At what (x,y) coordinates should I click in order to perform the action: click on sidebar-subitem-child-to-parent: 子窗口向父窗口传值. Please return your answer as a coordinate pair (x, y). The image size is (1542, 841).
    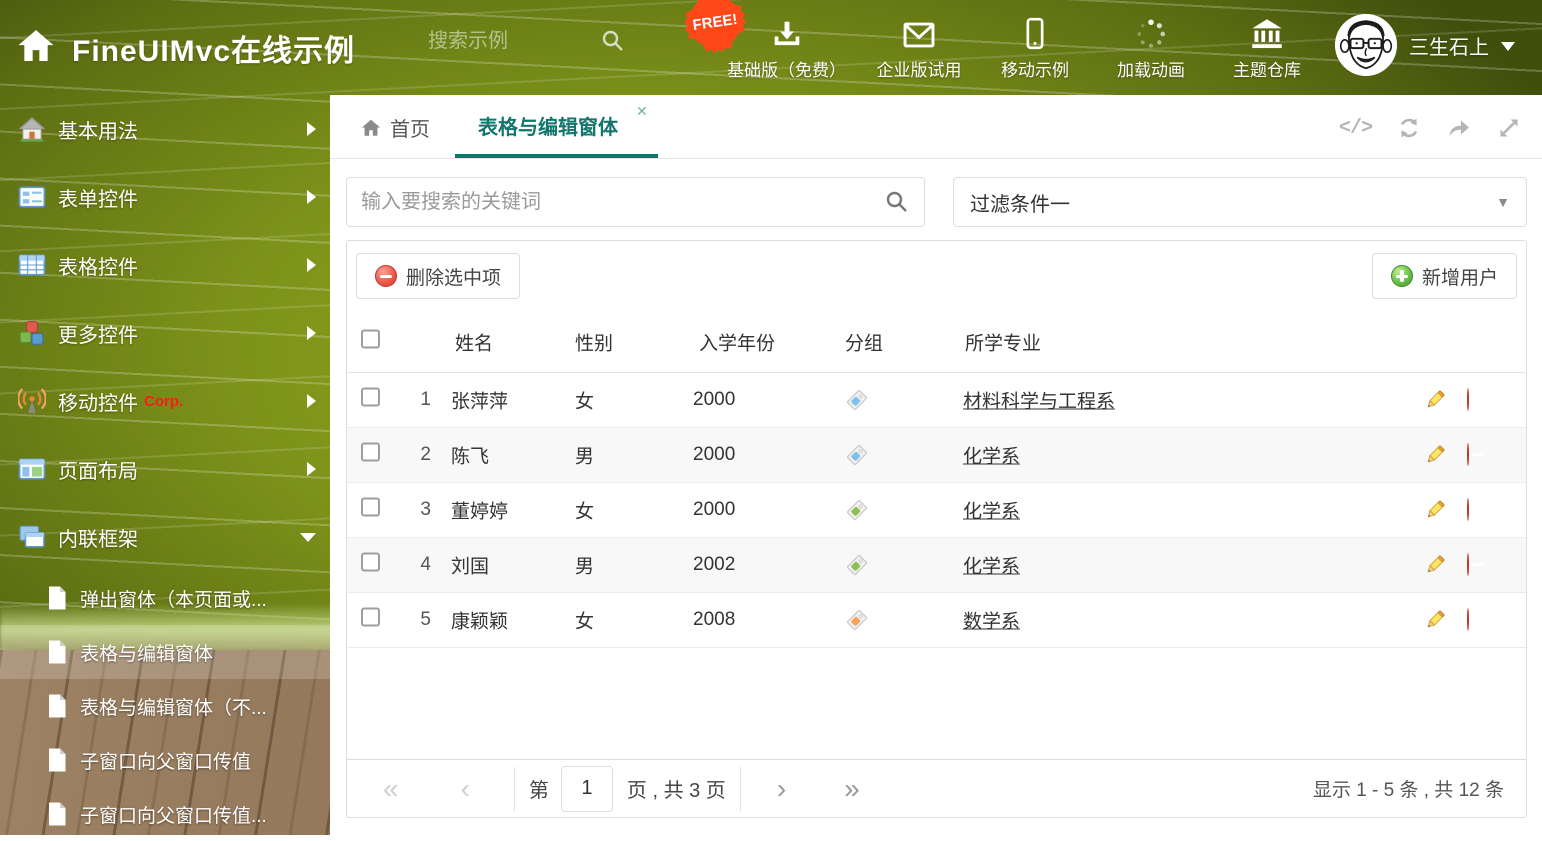
    Looking at the image, I should click on (165, 760).